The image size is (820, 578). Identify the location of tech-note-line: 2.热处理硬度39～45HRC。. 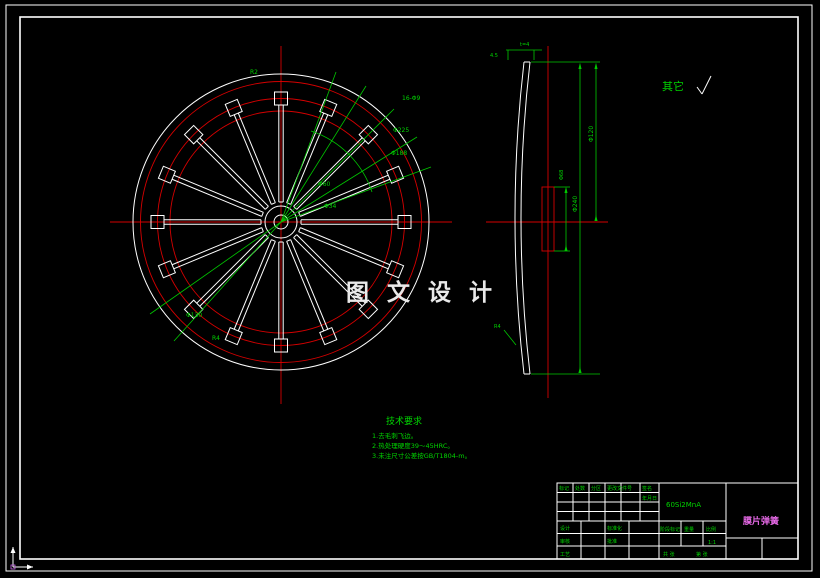
(413, 445).